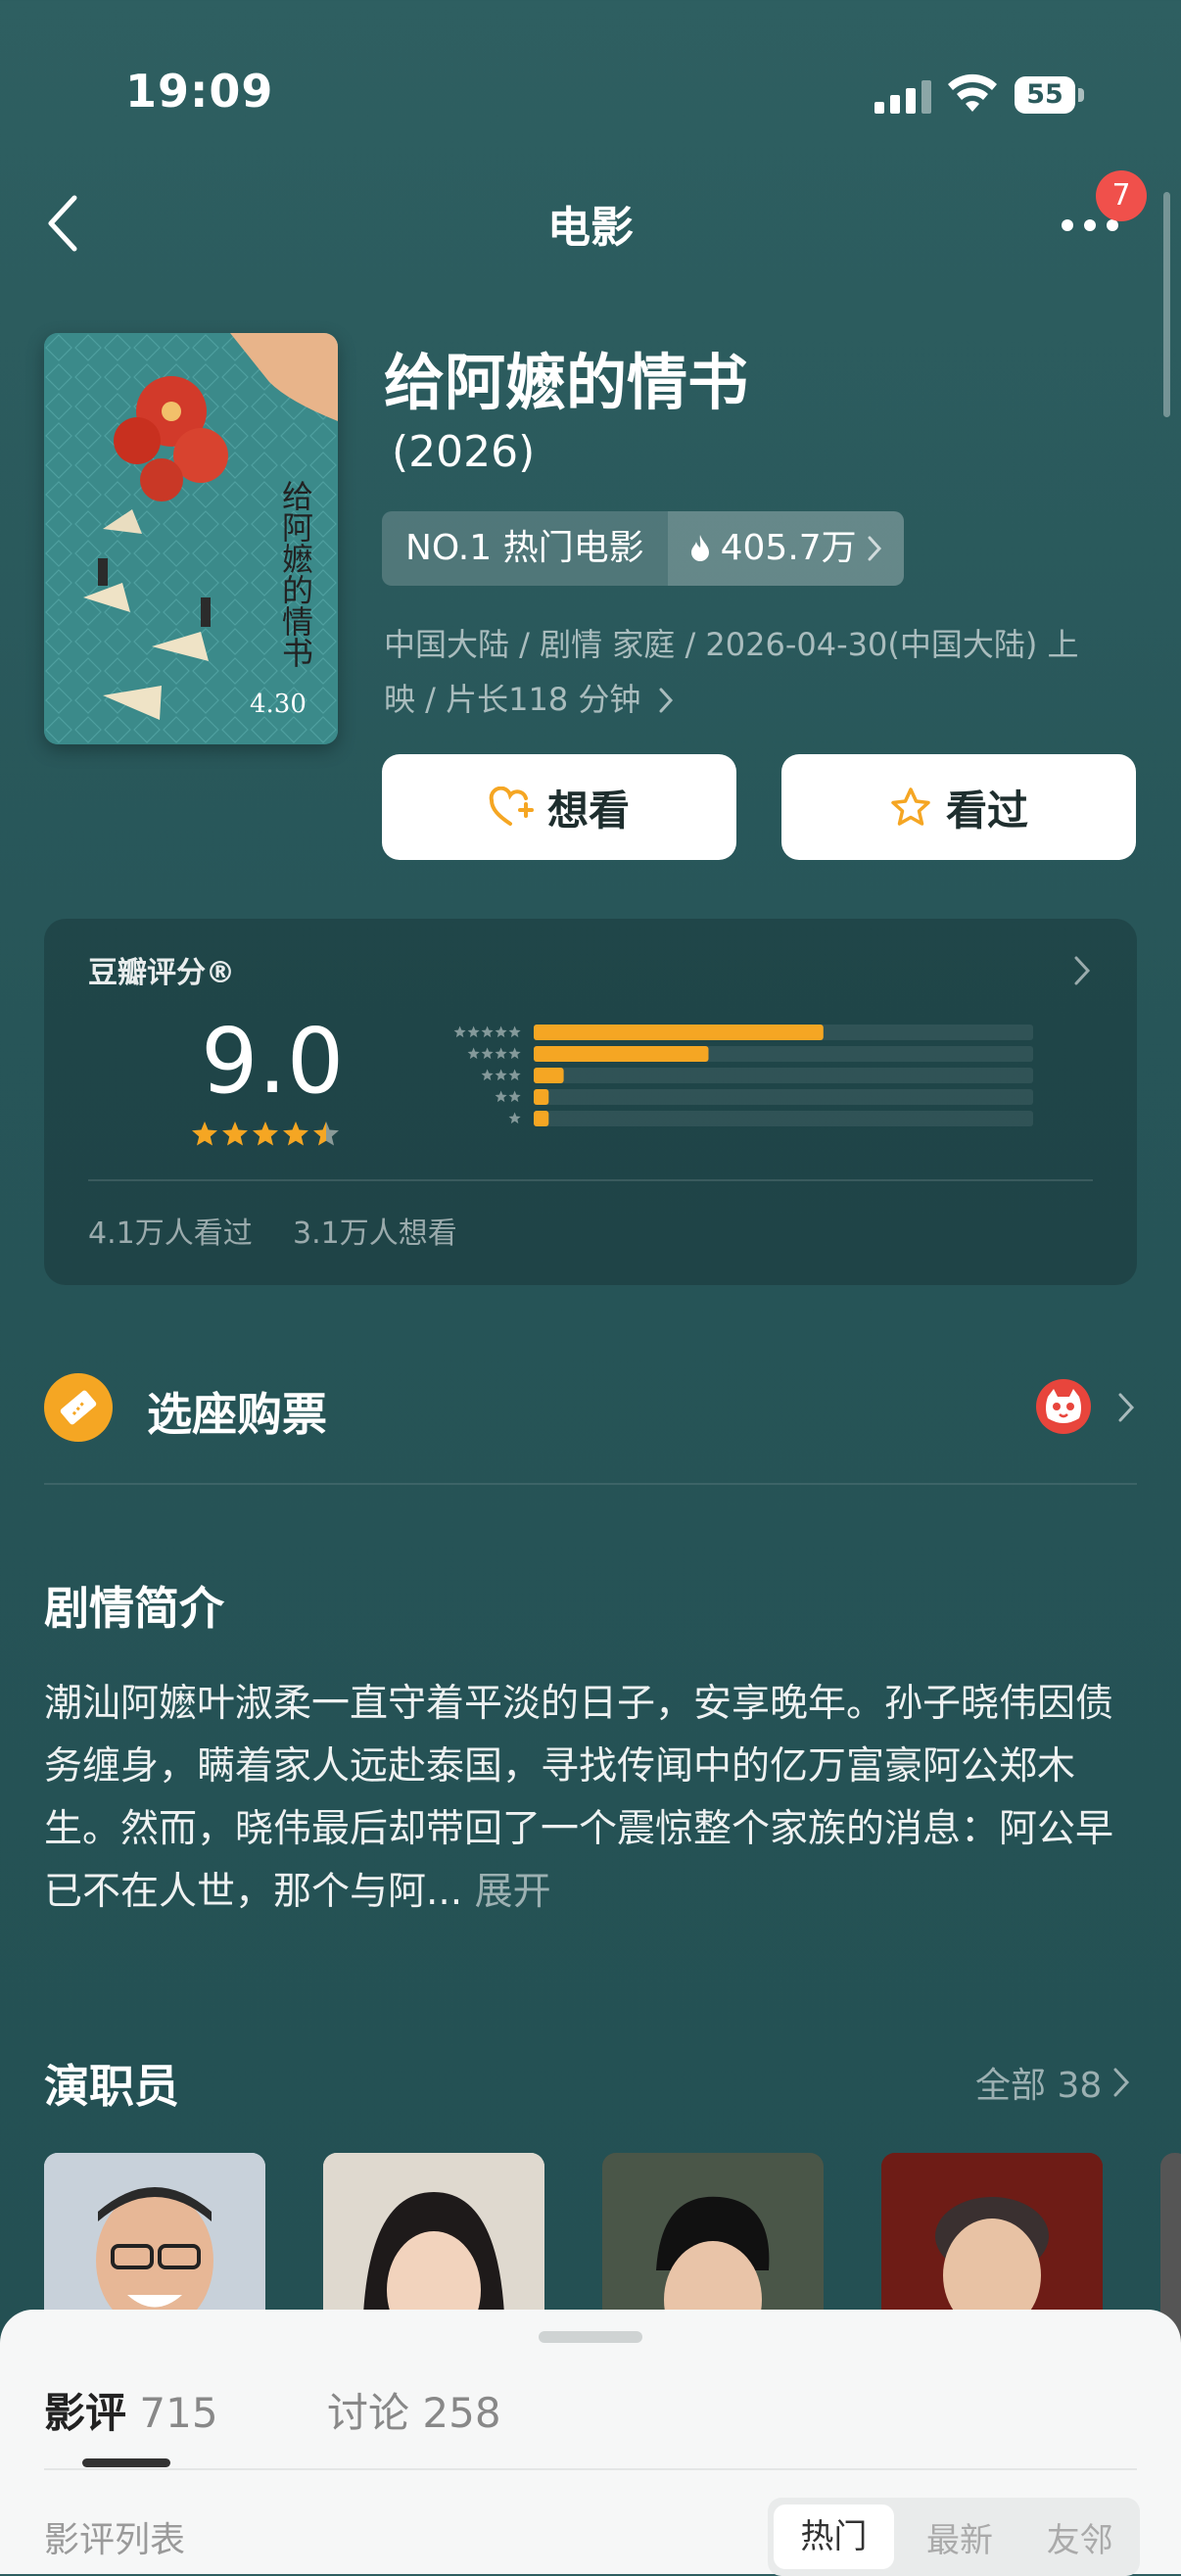 The width and height of the screenshot is (1181, 2576). I want to click on cast-heading: 演职员, so click(112, 2087).